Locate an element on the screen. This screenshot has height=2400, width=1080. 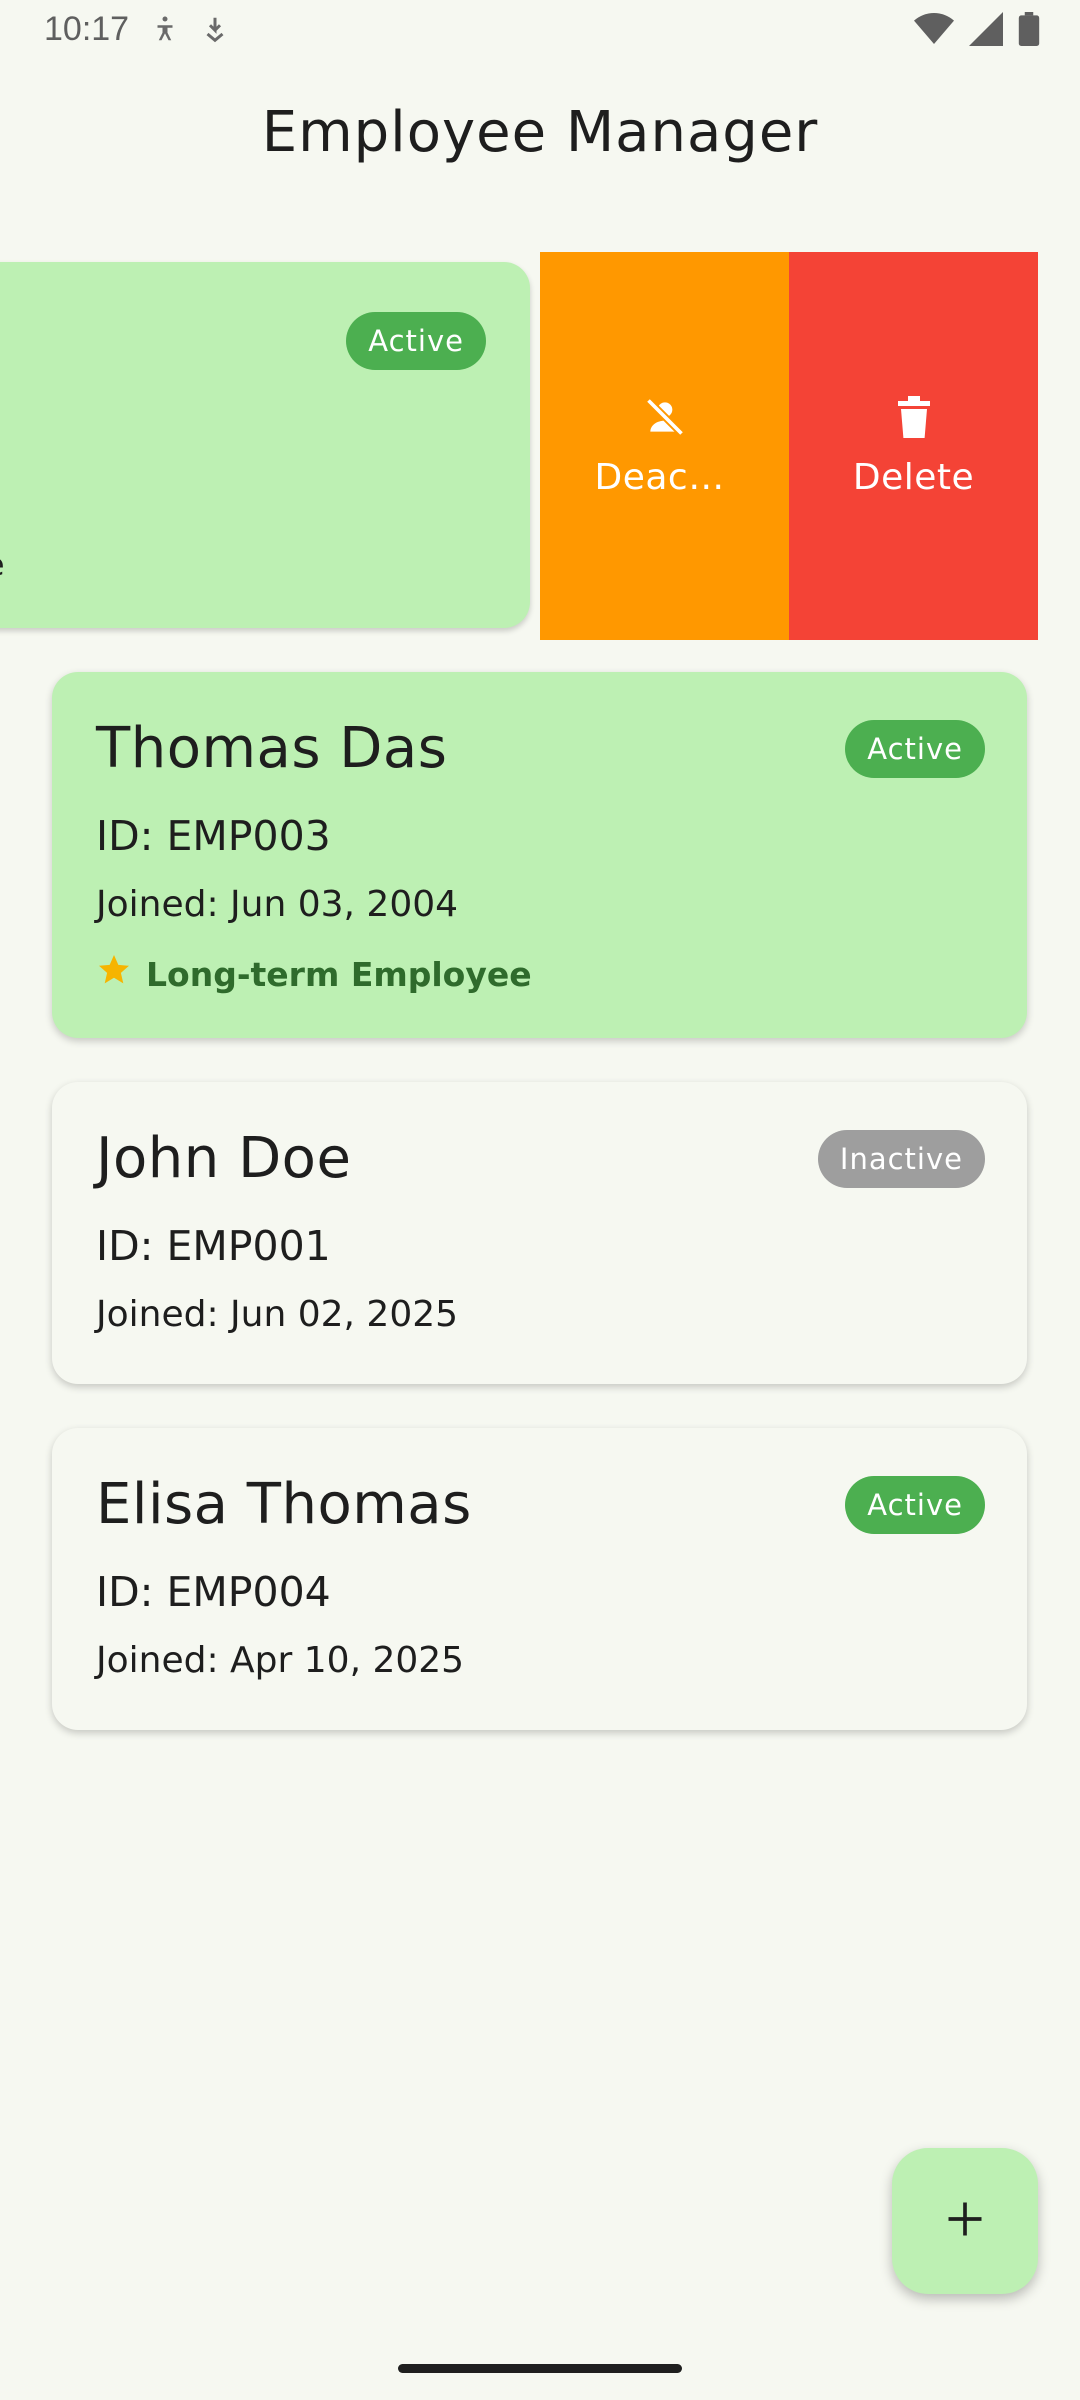
employee-joined-date: Joined: Jun 03, 2004 is located at coordinates (277, 904).